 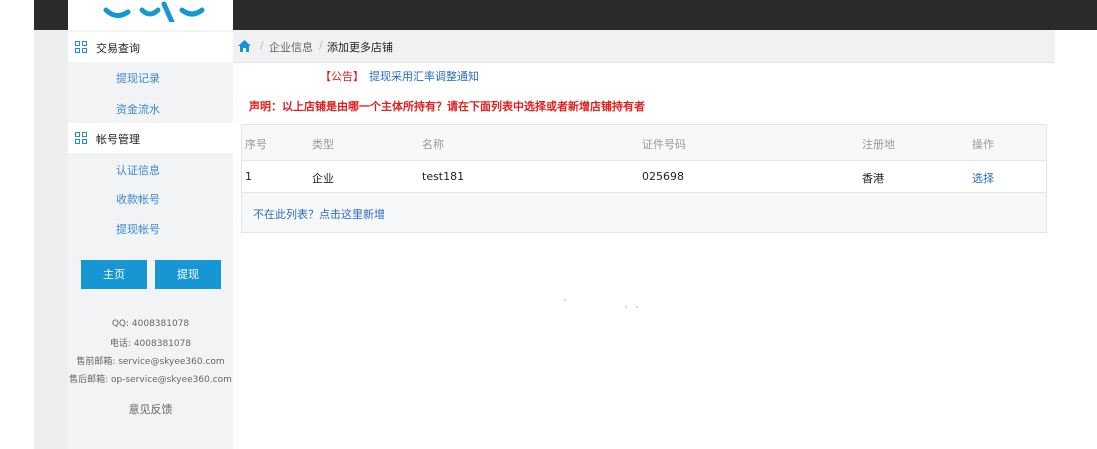 I want to click on sidebar-group-transactions: 交易查询, so click(x=150, y=47).